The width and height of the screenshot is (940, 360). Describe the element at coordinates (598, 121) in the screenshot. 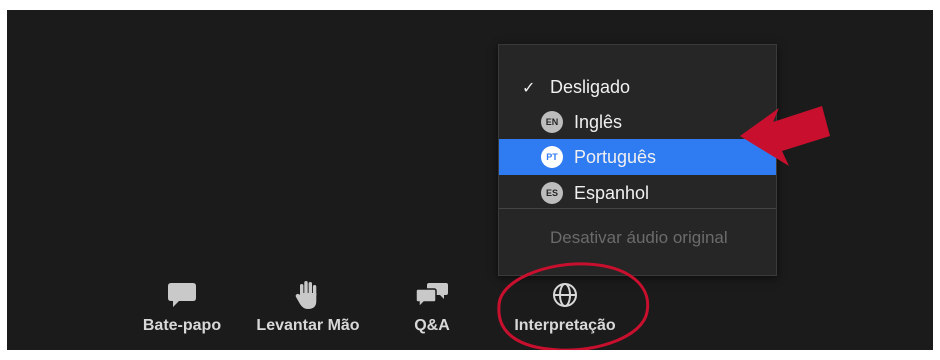

I see `menu-item-label: Inglês` at that location.